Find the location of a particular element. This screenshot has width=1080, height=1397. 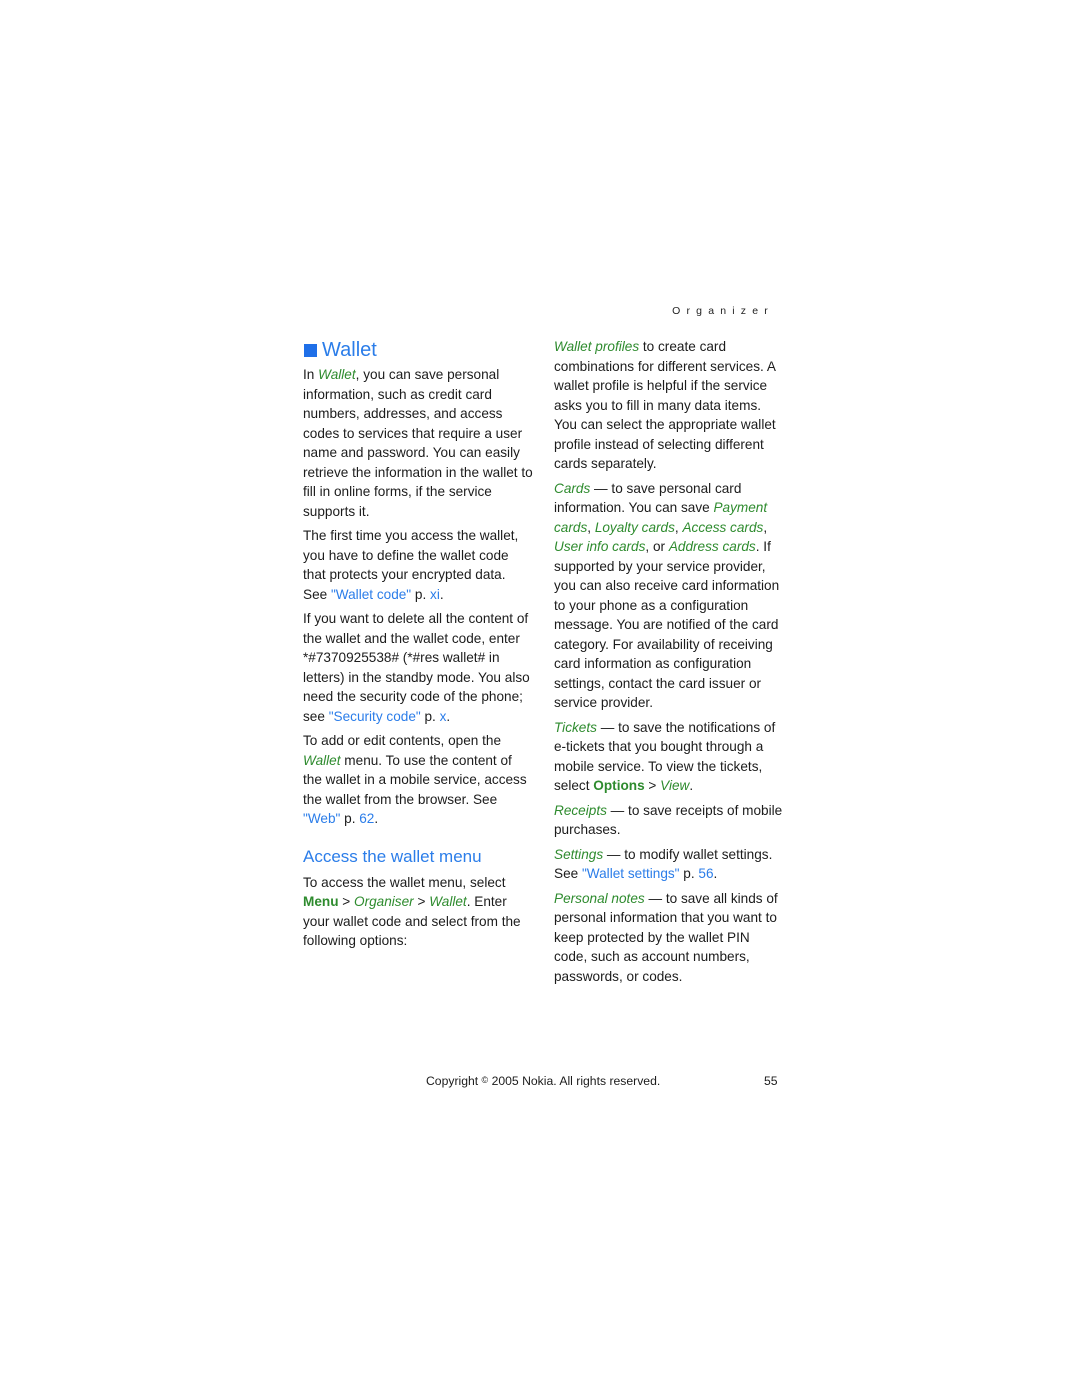

text: In is located at coordinates (311, 374).